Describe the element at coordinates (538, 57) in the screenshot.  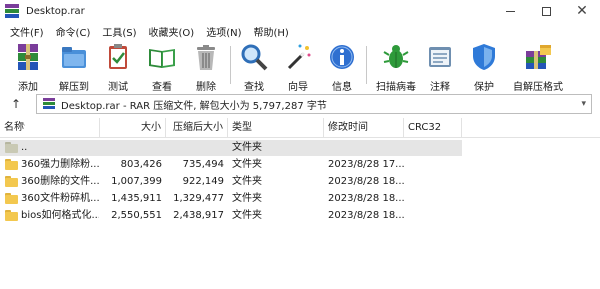
I see `sfx-archive-icon` at that location.